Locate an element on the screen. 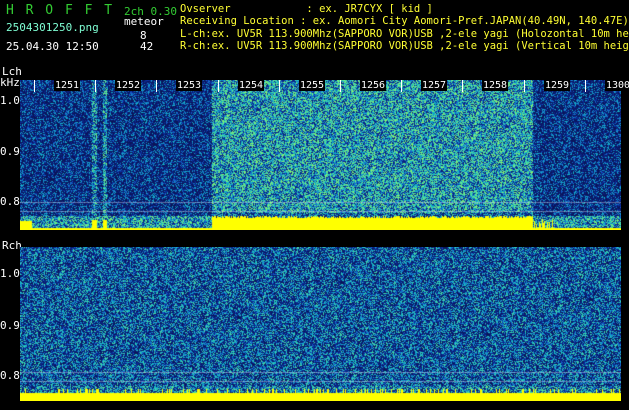  meteor-label: meteor is located at coordinates (144, 21).